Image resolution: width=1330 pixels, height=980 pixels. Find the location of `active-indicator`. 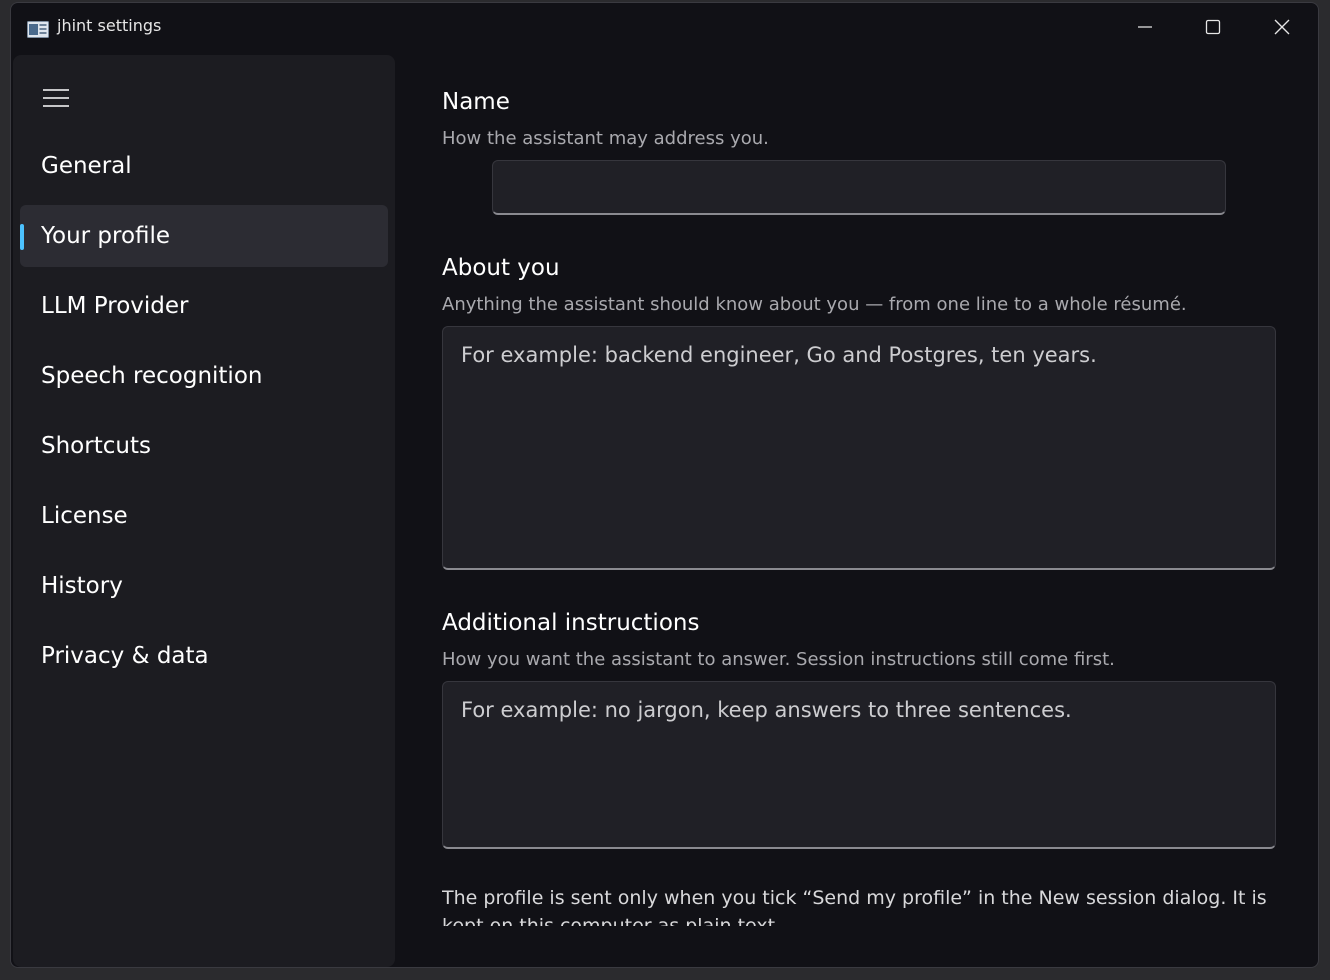

active-indicator is located at coordinates (22, 237).